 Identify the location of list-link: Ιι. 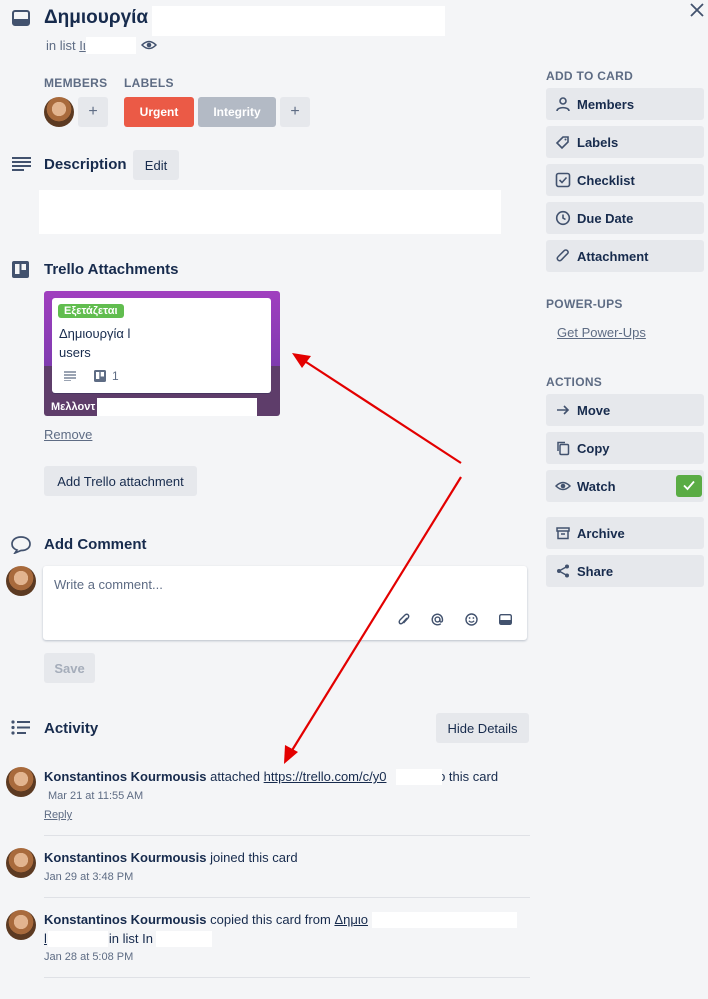
(82, 45).